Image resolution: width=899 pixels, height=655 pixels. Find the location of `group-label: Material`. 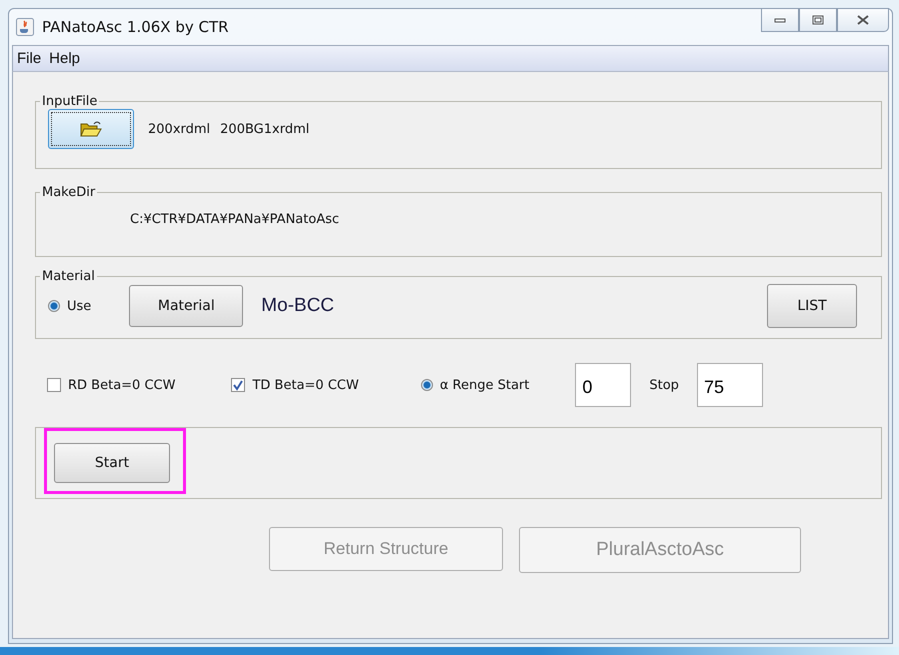

group-label: Material is located at coordinates (68, 276).